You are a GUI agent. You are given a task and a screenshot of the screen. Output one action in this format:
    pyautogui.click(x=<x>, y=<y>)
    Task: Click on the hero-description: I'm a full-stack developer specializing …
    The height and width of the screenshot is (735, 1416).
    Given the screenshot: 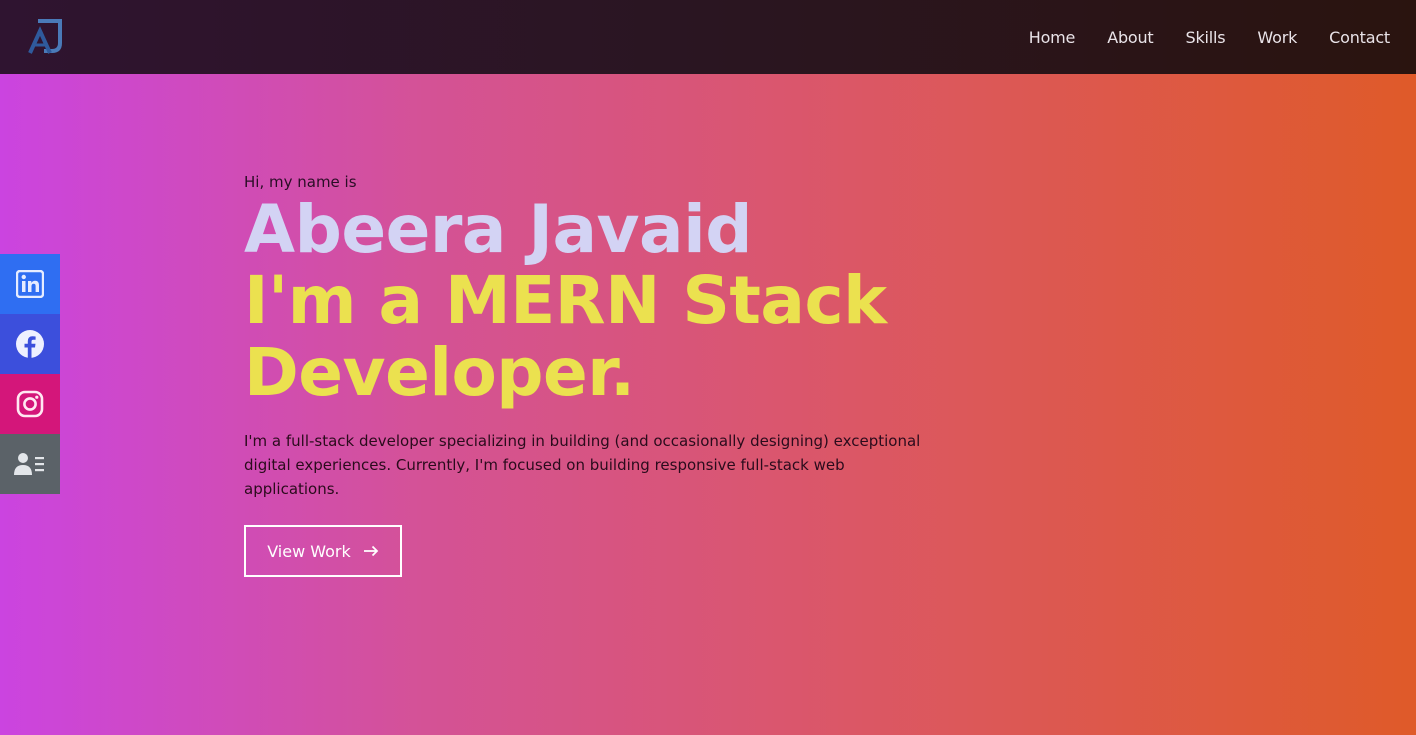 What is the action you would take?
    pyautogui.click(x=582, y=465)
    